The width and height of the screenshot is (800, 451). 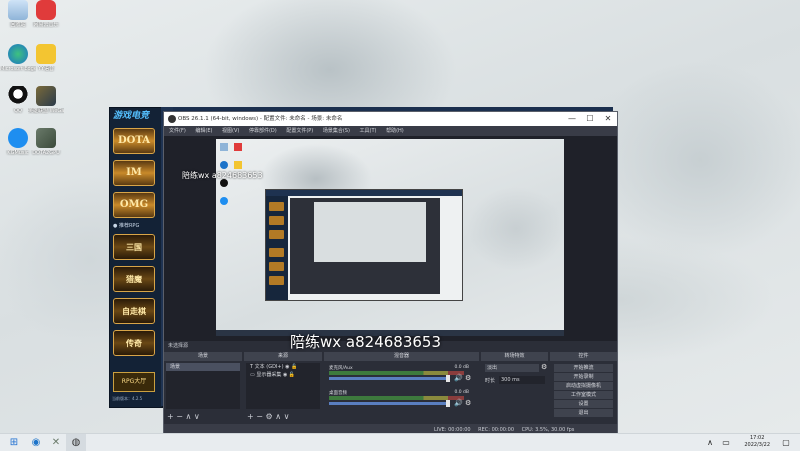 What do you see at coordinates (269, 367) in the screenshot?
I see `source-label: 文本 (GDI+)` at bounding box center [269, 367].